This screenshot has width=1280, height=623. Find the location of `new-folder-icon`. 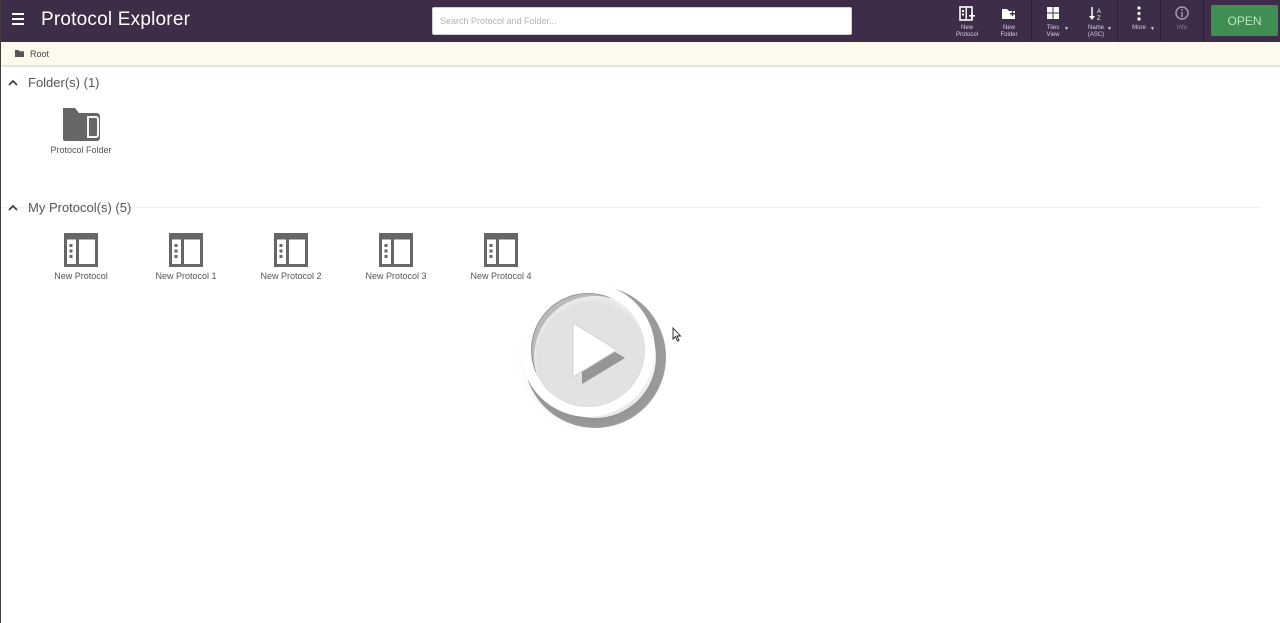

new-folder-icon is located at coordinates (1008, 14).